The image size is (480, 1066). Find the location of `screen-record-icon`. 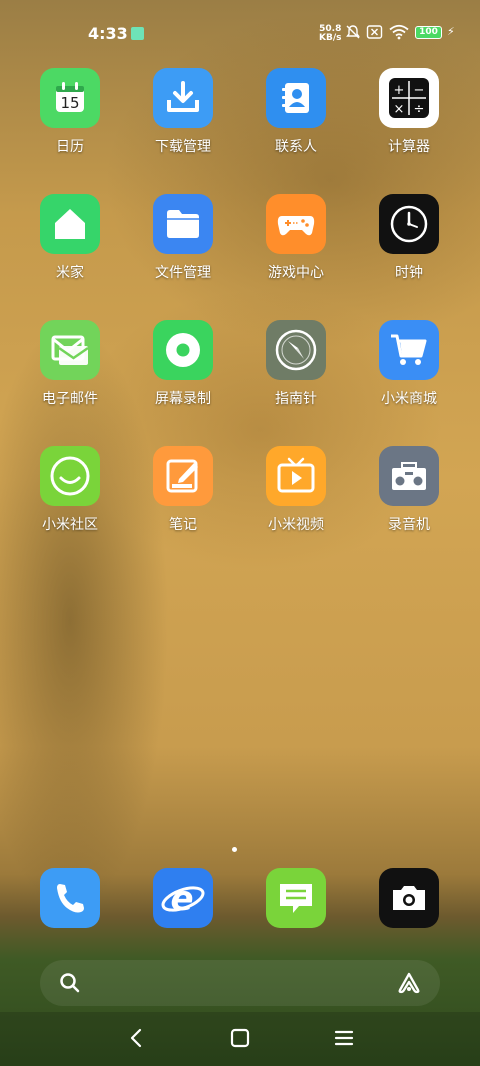

screen-record-icon is located at coordinates (183, 350).